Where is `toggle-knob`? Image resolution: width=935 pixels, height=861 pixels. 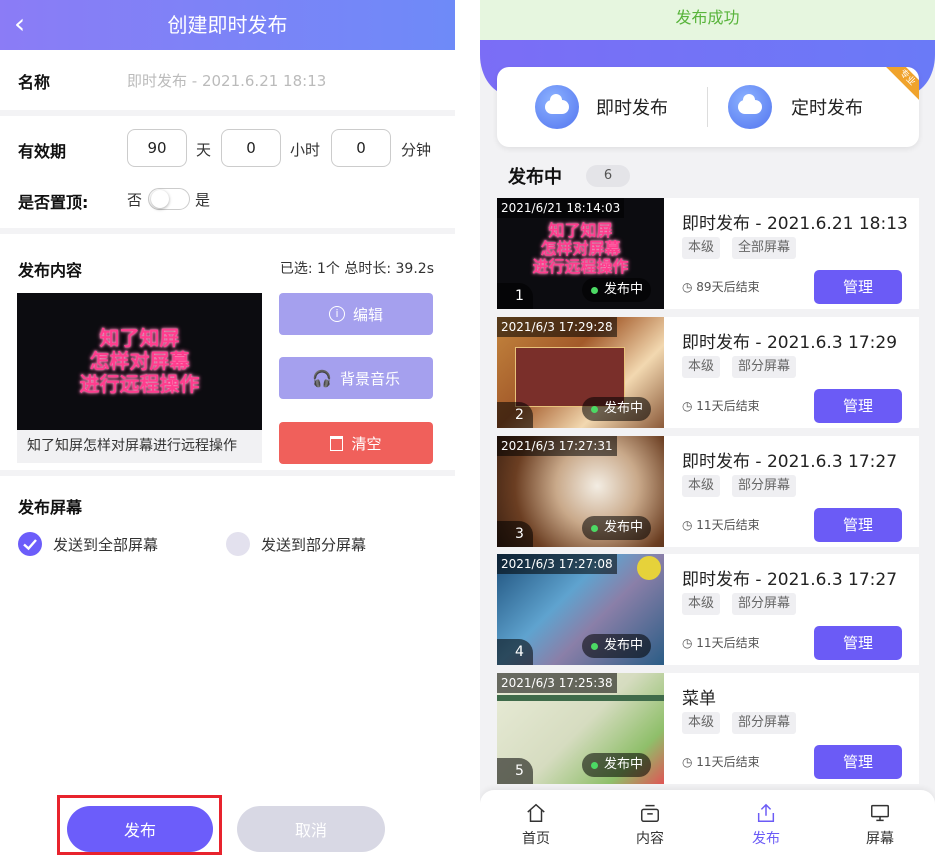
toggle-knob is located at coordinates (160, 199).